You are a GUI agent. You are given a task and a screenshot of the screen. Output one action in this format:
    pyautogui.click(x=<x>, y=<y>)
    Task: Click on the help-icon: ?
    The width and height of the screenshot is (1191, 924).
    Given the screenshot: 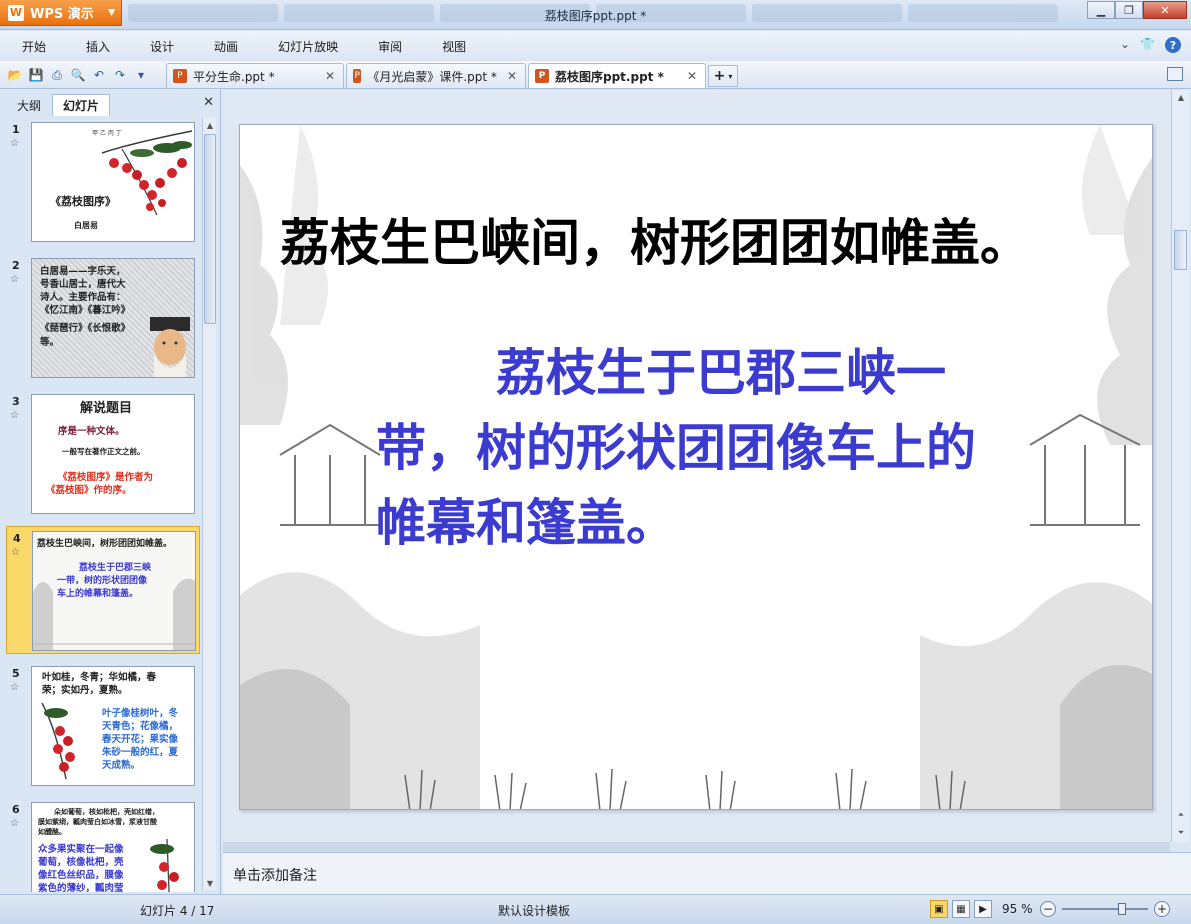 What is the action you would take?
    pyautogui.click(x=1173, y=45)
    